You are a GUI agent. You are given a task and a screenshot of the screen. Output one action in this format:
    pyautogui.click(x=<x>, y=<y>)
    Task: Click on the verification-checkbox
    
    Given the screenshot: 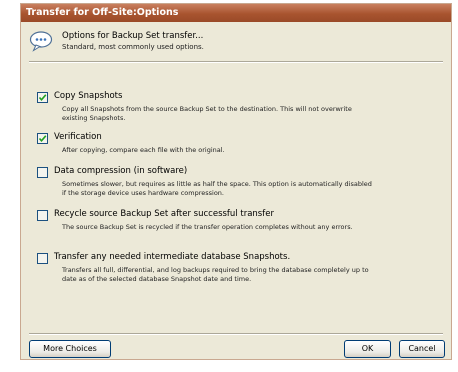 What is the action you would take?
    pyautogui.click(x=42, y=138)
    